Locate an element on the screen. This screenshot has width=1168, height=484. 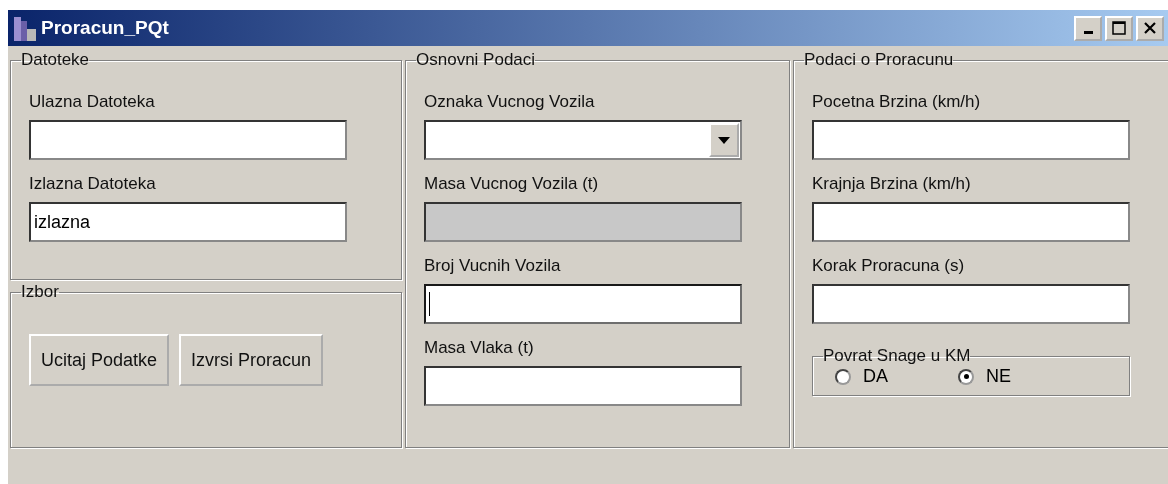
group-title: Osnovni Podaci is located at coordinates (476, 60).